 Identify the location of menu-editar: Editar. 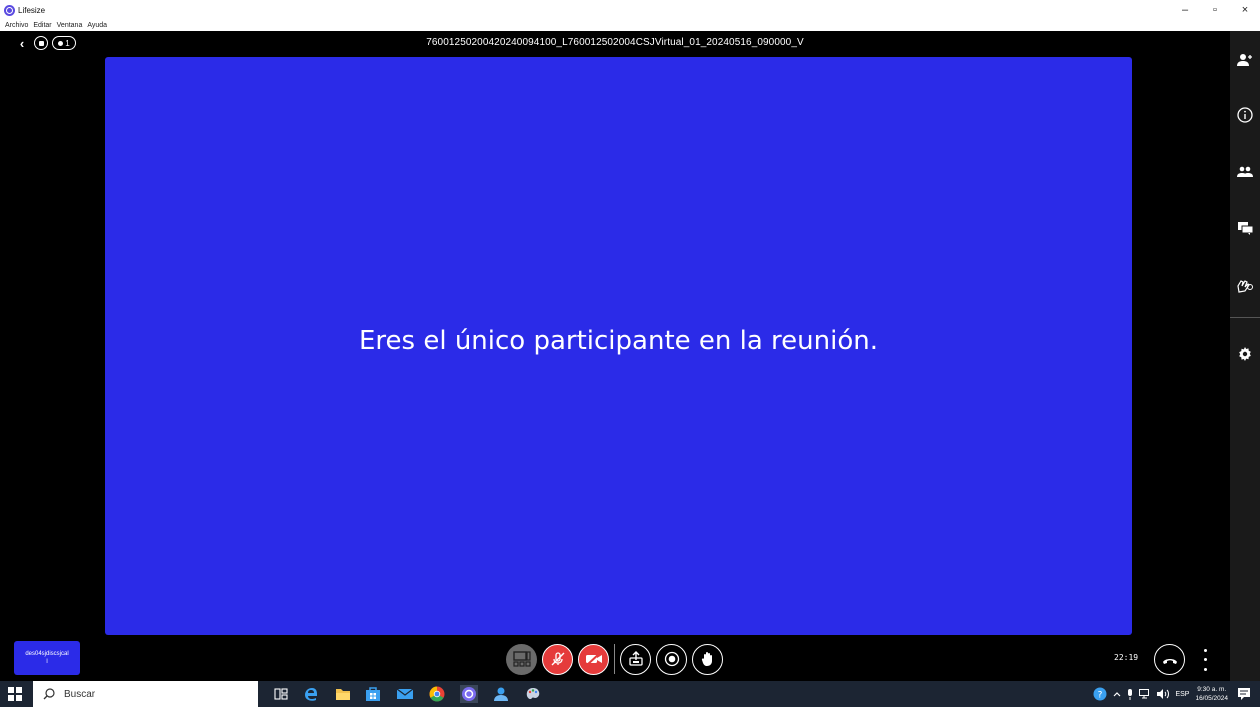
(42, 25).